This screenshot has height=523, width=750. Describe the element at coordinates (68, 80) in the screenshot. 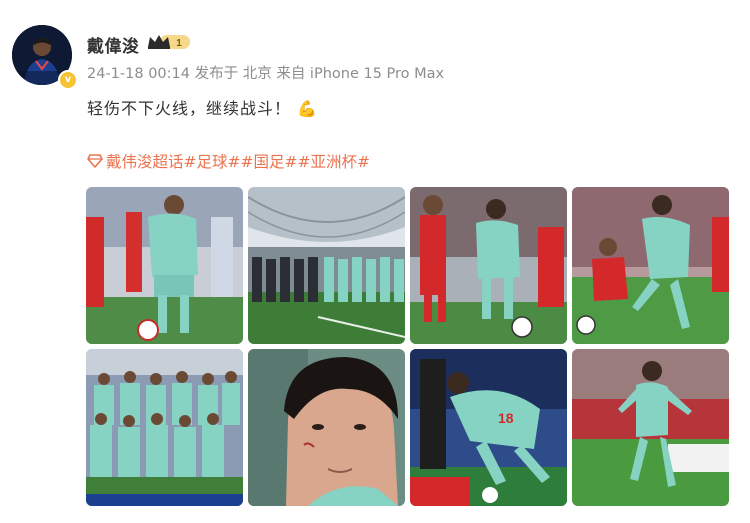

I see `verified-badge-icon: v` at that location.